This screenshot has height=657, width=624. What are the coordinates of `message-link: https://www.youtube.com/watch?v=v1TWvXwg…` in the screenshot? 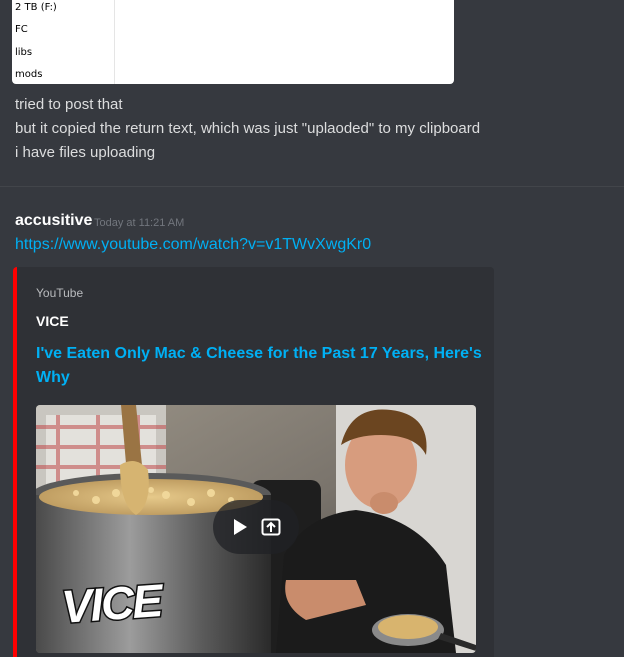 It's located at (193, 245).